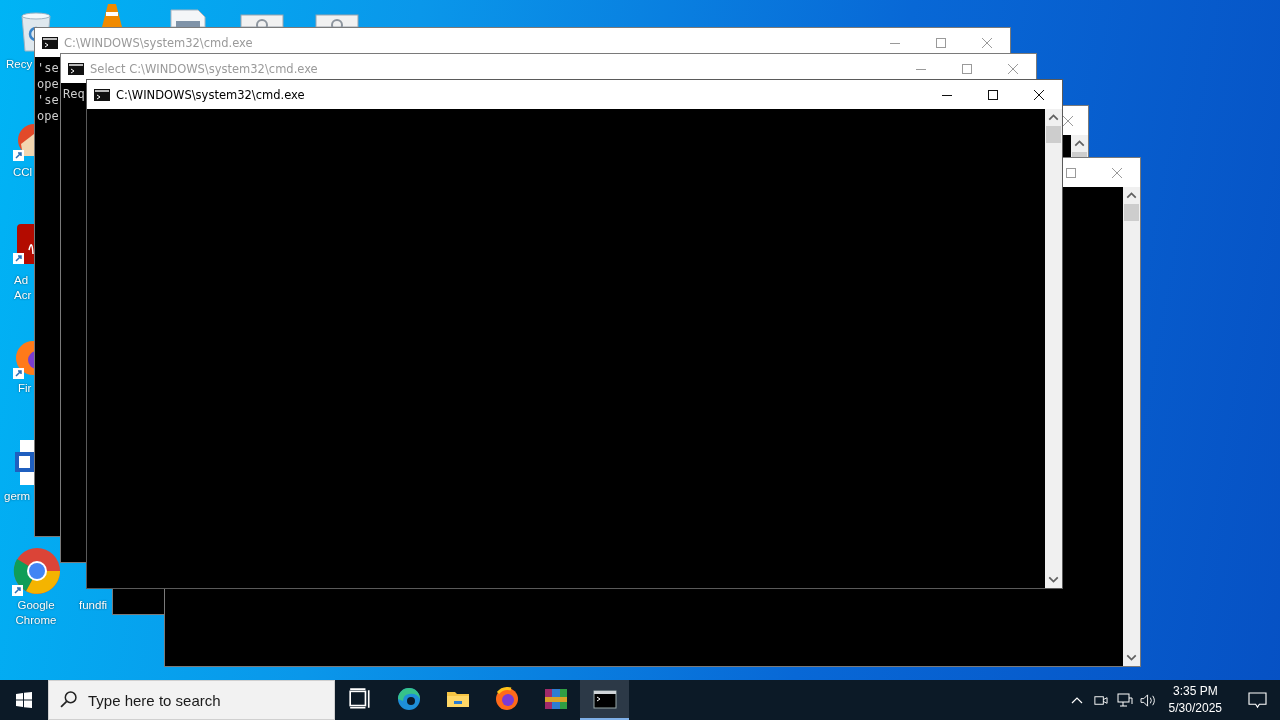 The image size is (1280, 720). I want to click on icon-label: fundfi, so click(94, 605).